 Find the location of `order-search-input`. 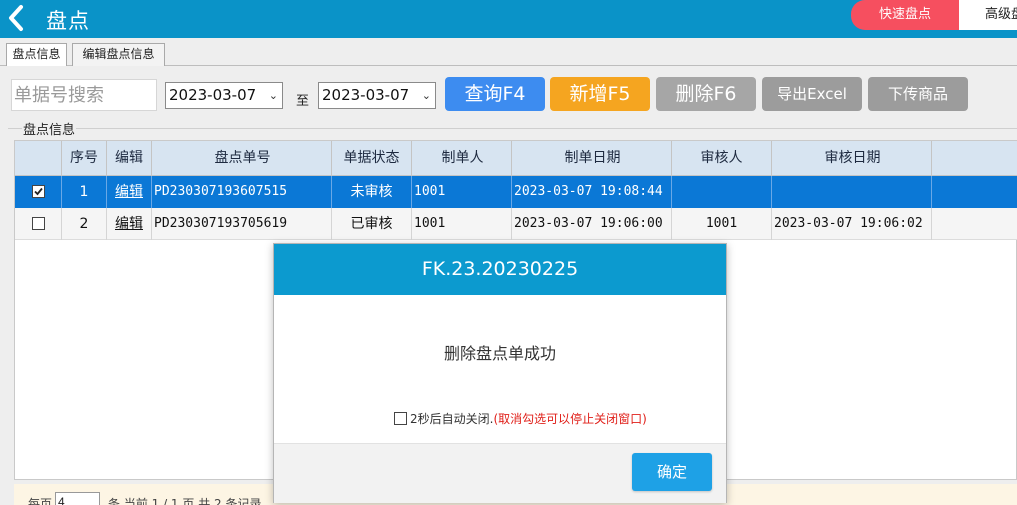

order-search-input is located at coordinates (84, 95).